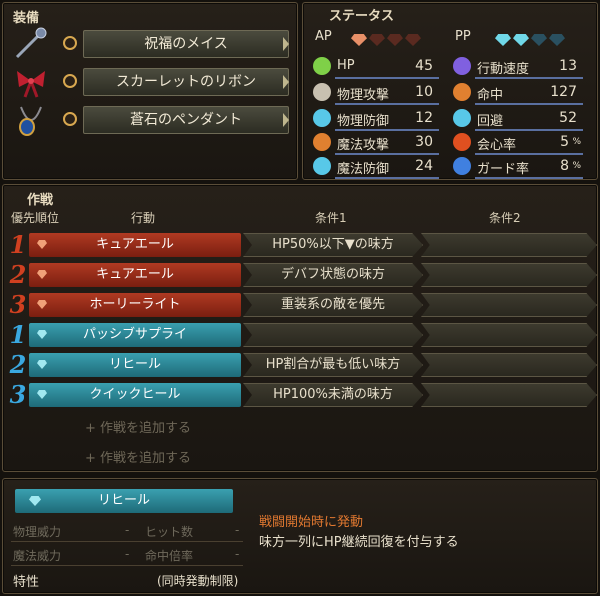 This screenshot has height=596, width=600. Describe the element at coordinates (424, 118) in the screenshot. I see `stat-value: 12` at that location.